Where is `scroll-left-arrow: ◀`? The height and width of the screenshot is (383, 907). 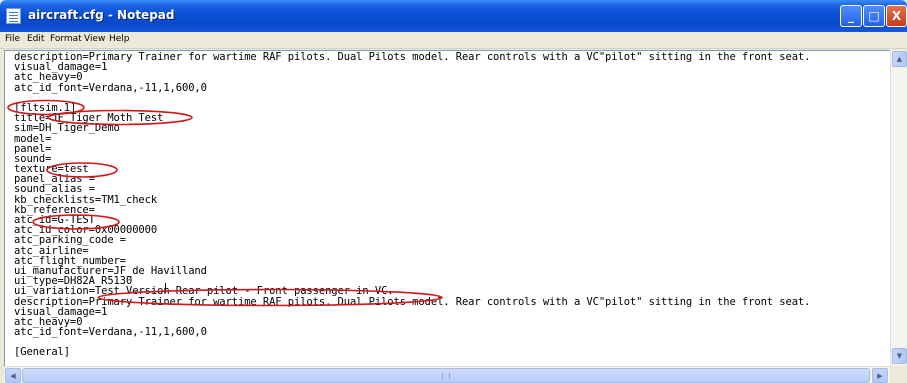
scroll-left-arrow: ◀ is located at coordinates (13, 375).